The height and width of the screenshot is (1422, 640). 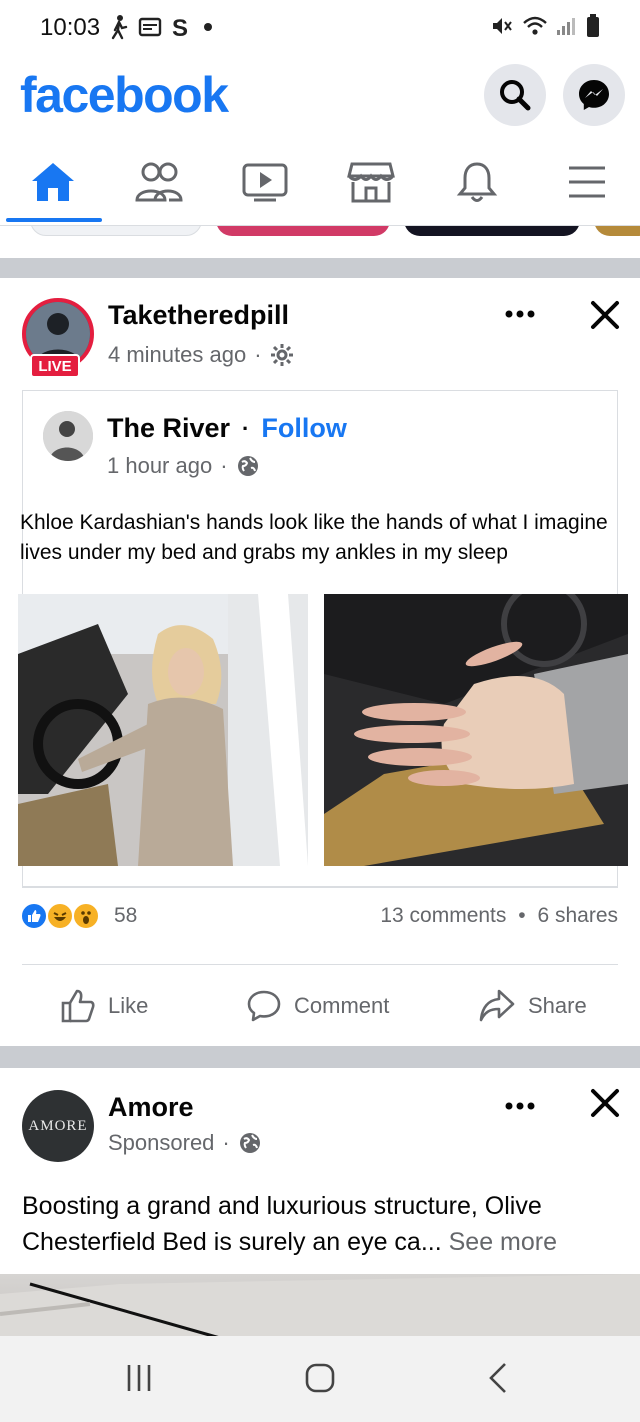 I want to click on avatar-image, so click(x=68, y=436).